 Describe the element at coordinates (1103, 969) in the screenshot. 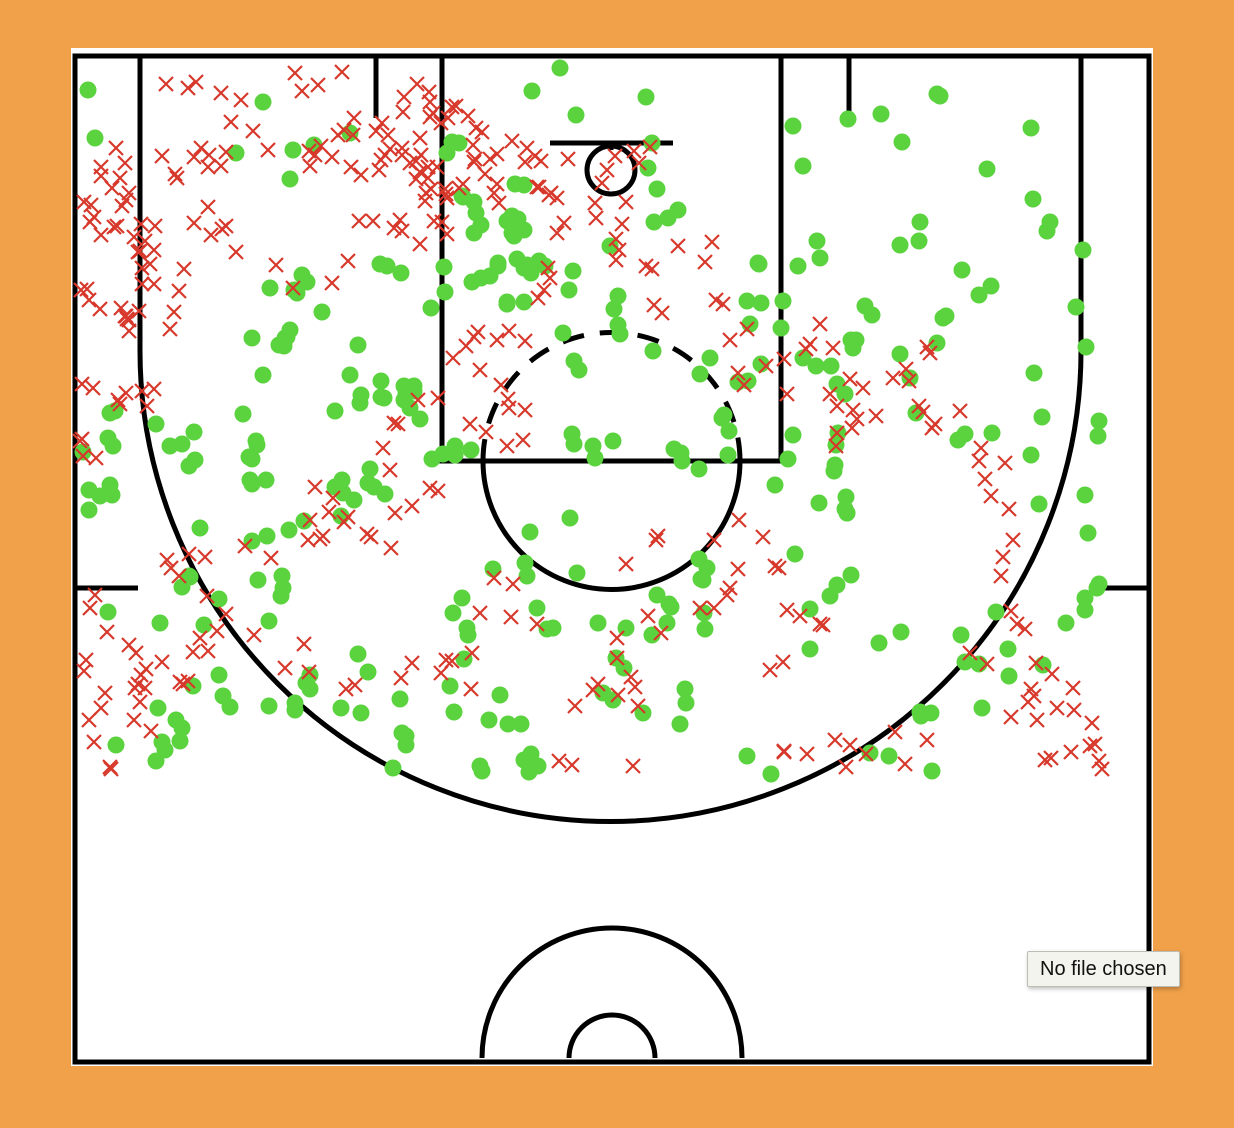

I see `file-tooltip: No file chosen` at that location.